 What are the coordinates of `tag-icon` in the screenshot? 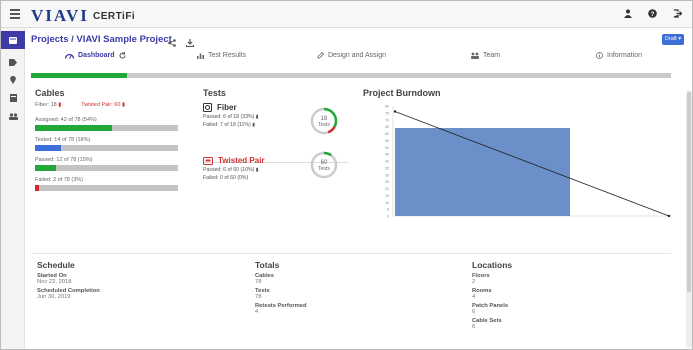 It's located at (13, 62).